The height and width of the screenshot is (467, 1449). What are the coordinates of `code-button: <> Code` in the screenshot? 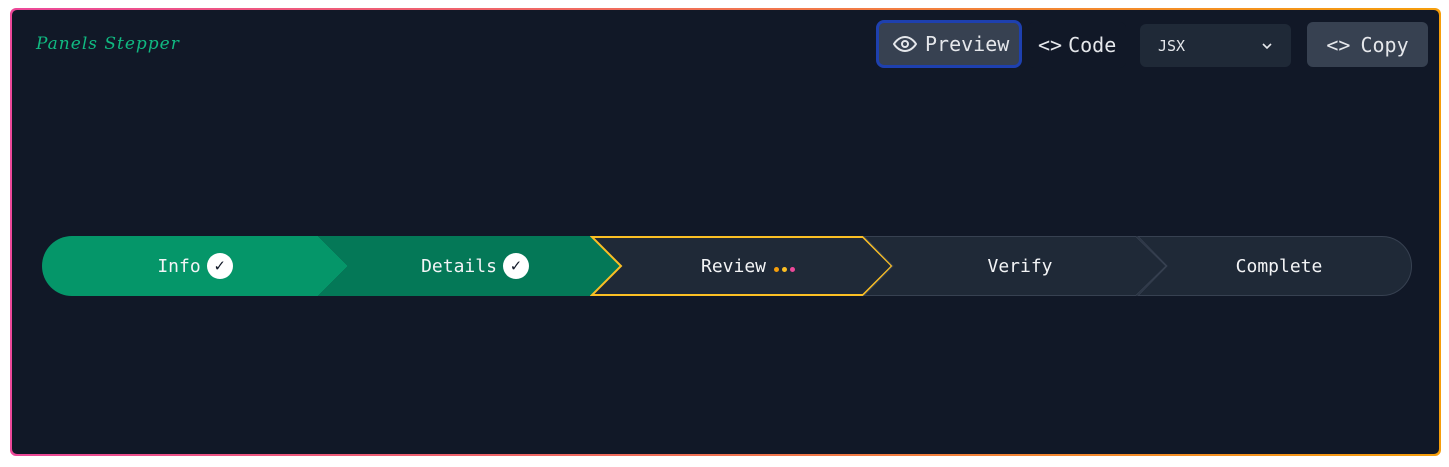 It's located at (1077, 45).